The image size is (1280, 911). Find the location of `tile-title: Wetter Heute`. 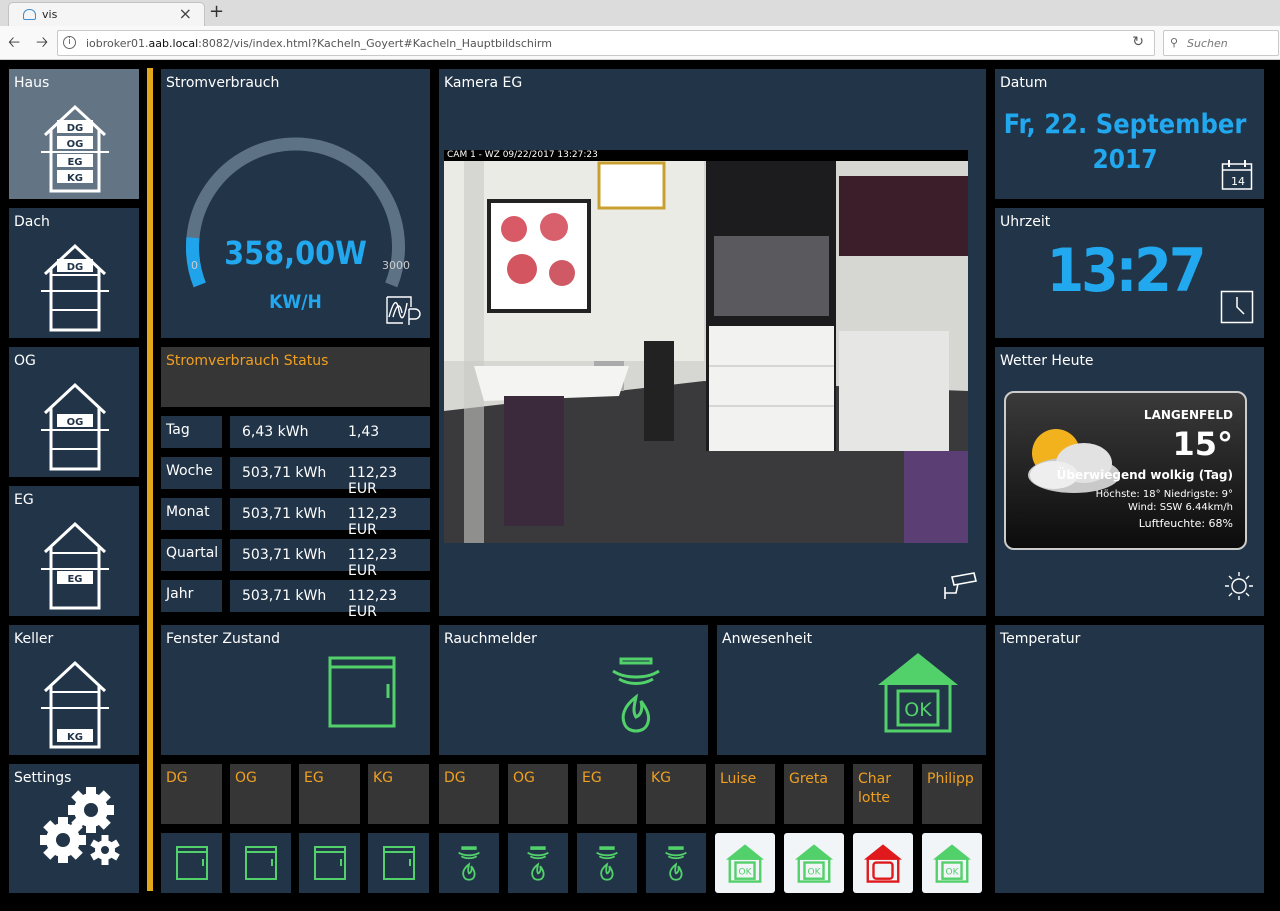

tile-title: Wetter Heute is located at coordinates (1047, 361).